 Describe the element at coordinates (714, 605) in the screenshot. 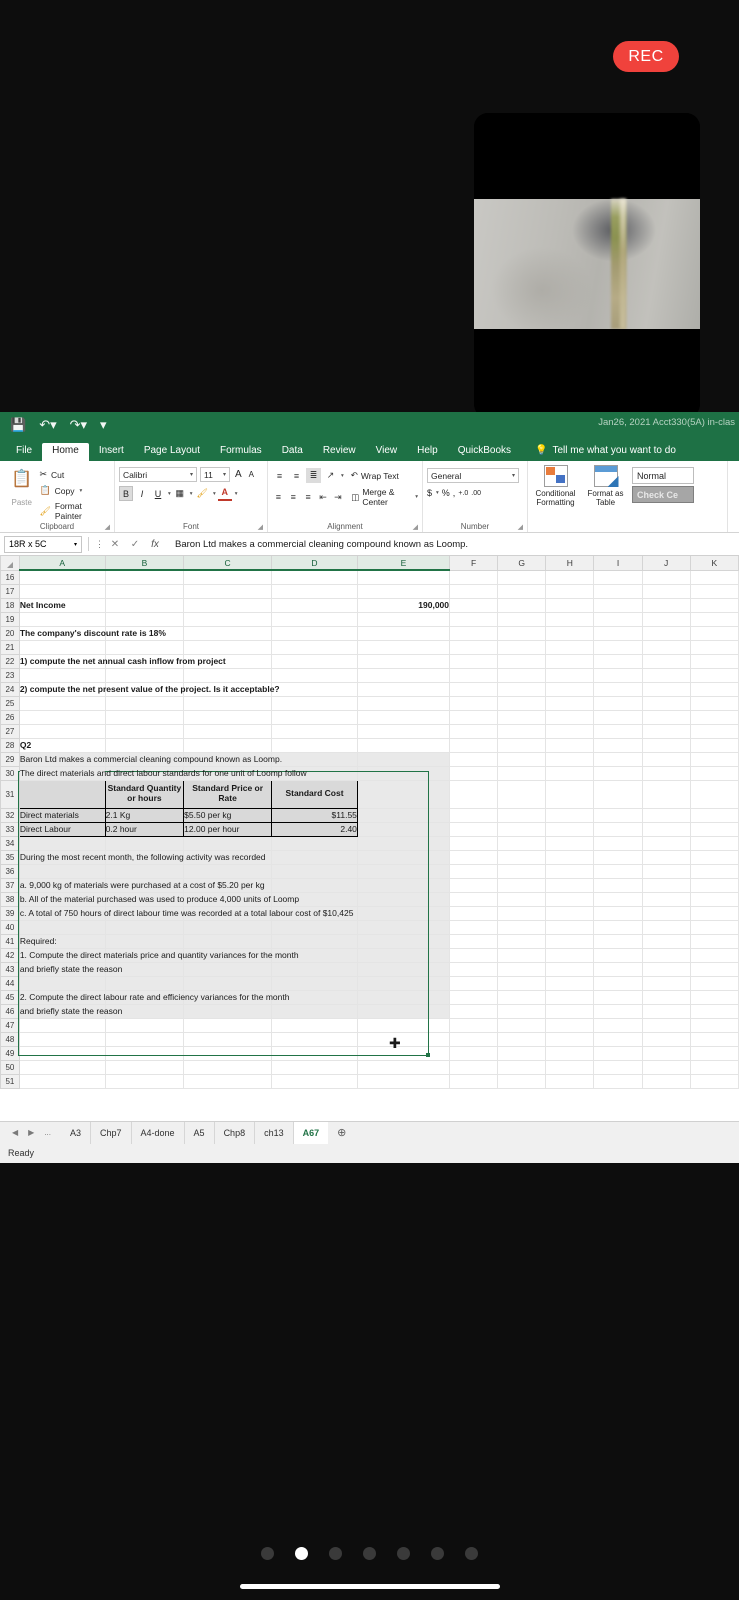

I see `cell-K18` at that location.